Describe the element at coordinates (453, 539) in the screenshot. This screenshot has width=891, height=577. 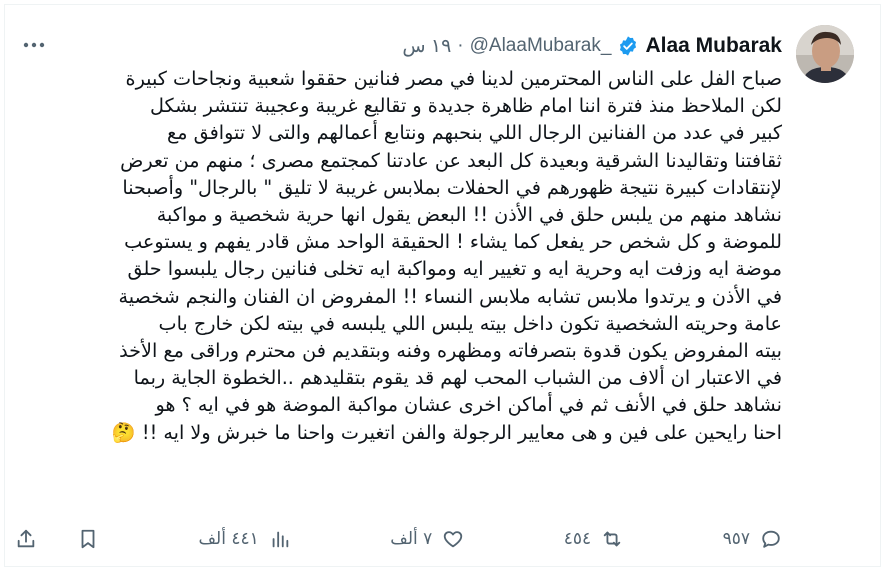
I see `like-icon` at that location.